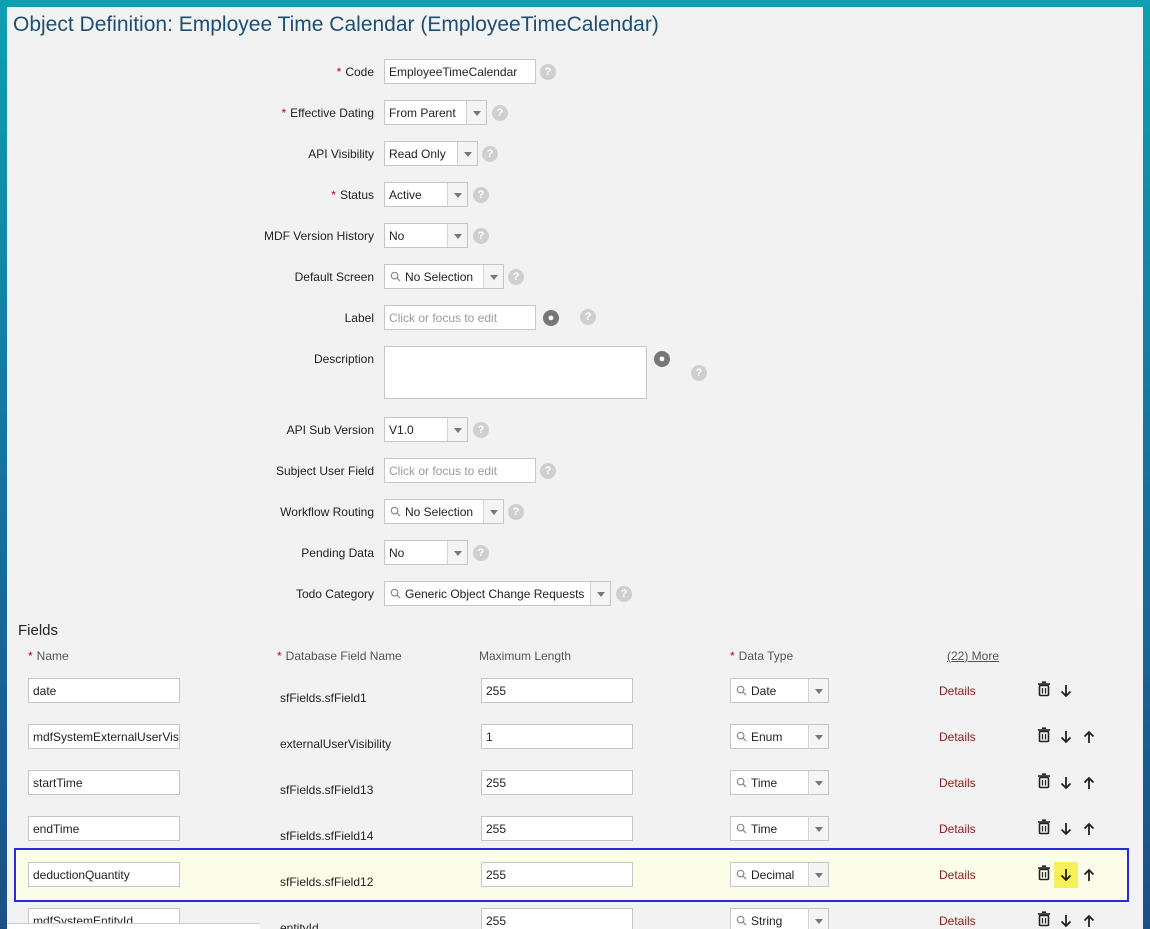 This screenshot has width=1150, height=929. What do you see at coordinates (324, 471) in the screenshot?
I see `subject-user-field-label: Subject User Field` at bounding box center [324, 471].